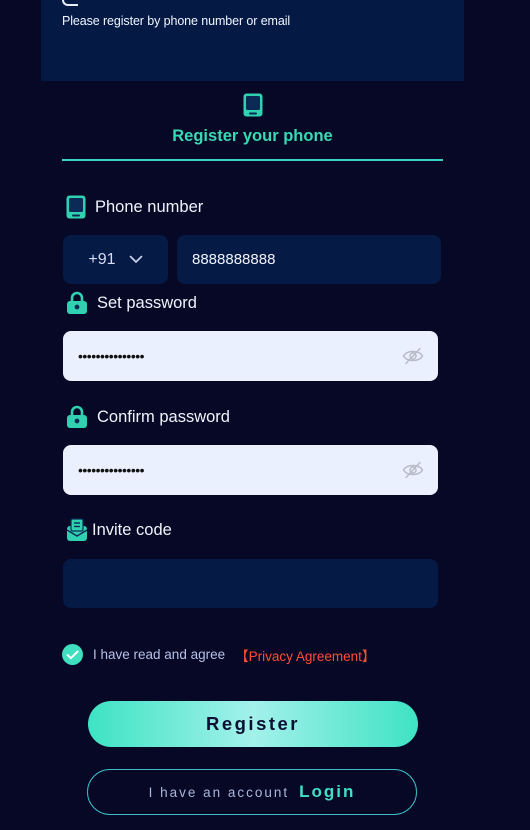 The width and height of the screenshot is (530, 830). Describe the element at coordinates (135, 259) in the screenshot. I see `chevron-down-icon` at that location.